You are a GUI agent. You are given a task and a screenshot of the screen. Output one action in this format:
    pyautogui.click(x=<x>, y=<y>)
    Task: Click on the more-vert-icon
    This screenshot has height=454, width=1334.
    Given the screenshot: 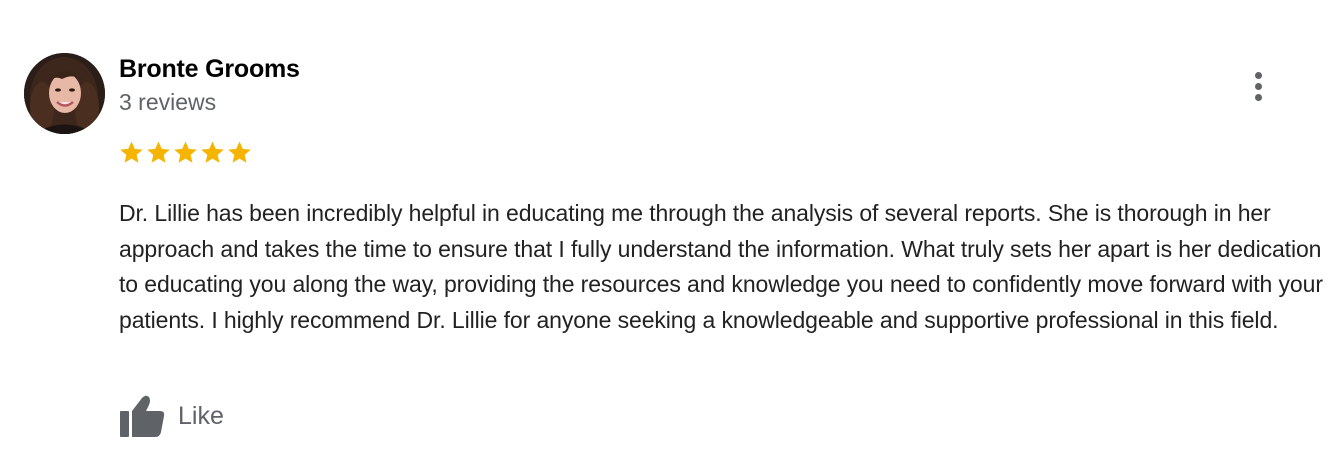 What is the action you would take?
    pyautogui.click(x=1258, y=75)
    